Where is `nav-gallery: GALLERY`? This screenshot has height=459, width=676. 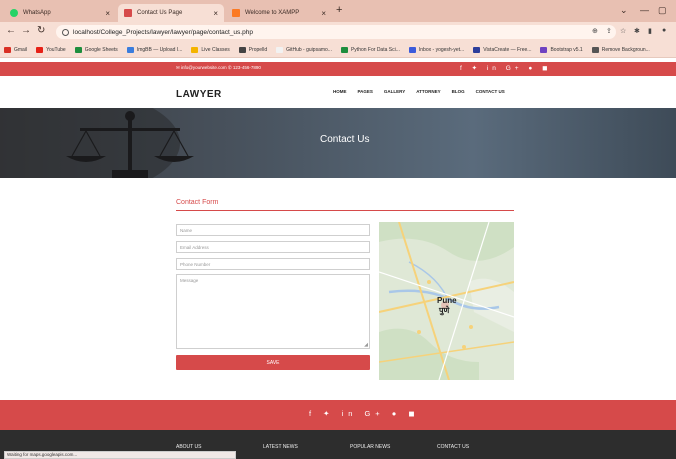 nav-gallery: GALLERY is located at coordinates (394, 91).